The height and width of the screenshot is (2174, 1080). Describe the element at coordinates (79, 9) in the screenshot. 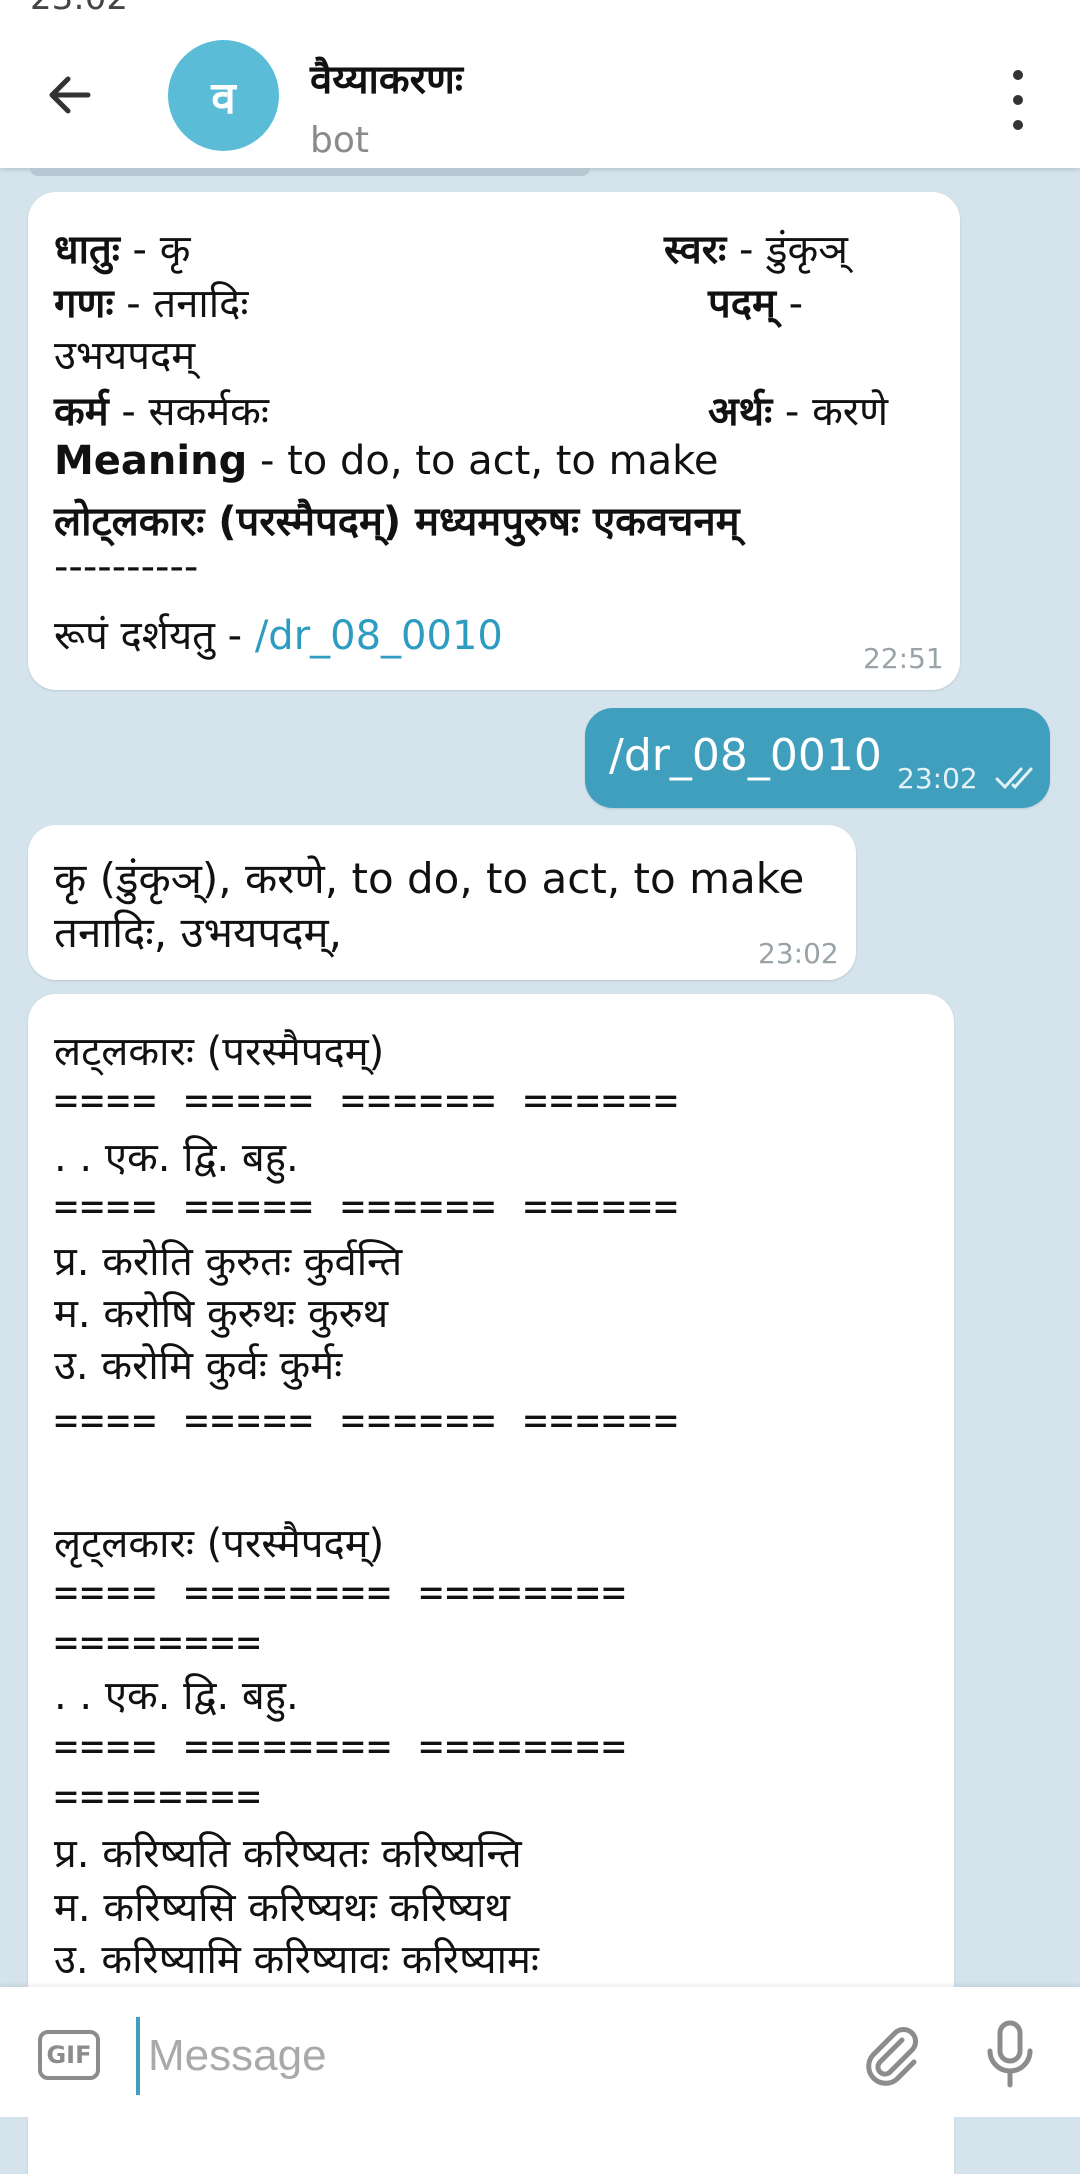

I see `status-time: 23:02` at that location.